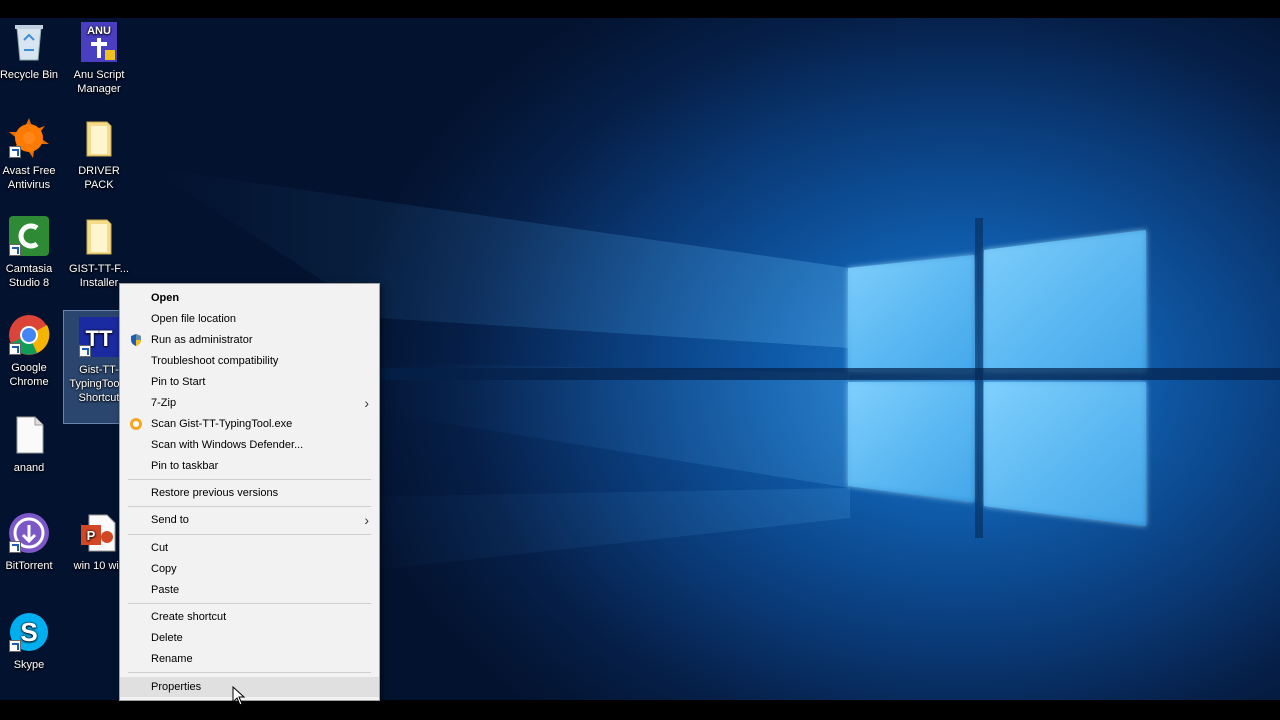 The width and height of the screenshot is (1280, 720). What do you see at coordinates (249, 569) in the screenshot?
I see `menu-item-copy: Copy` at bounding box center [249, 569].